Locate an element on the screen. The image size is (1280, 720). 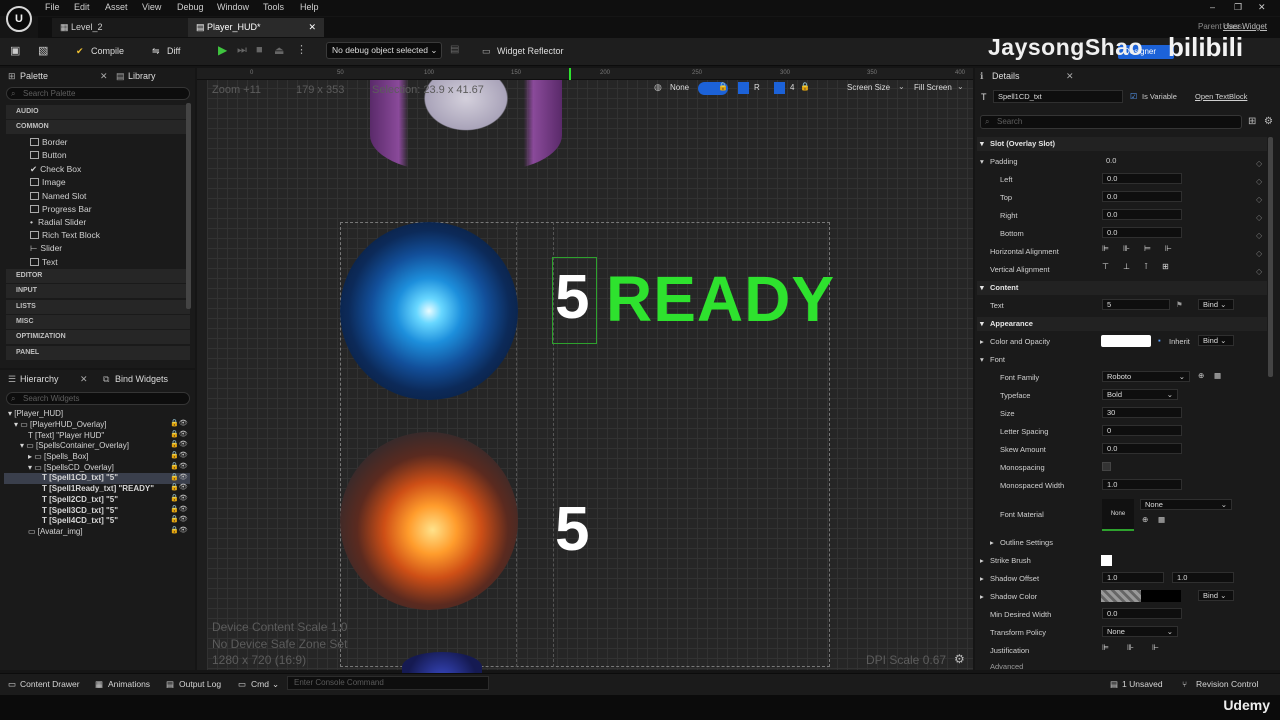
flag-icon: ⚑ is located at coordinates (1179, 304).